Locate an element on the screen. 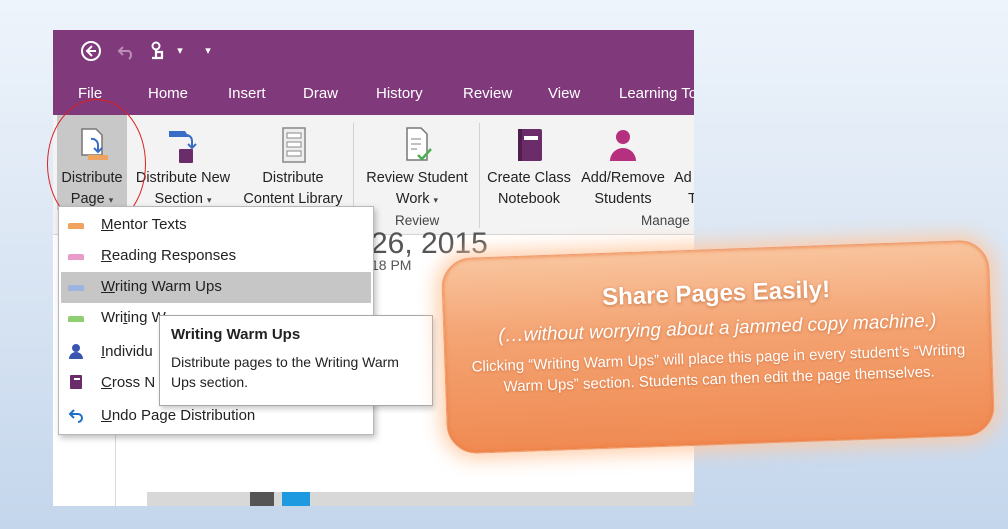 This screenshot has width=1008, height=529. menu-item-reading-responses: Reading Responses is located at coordinates (216, 256).